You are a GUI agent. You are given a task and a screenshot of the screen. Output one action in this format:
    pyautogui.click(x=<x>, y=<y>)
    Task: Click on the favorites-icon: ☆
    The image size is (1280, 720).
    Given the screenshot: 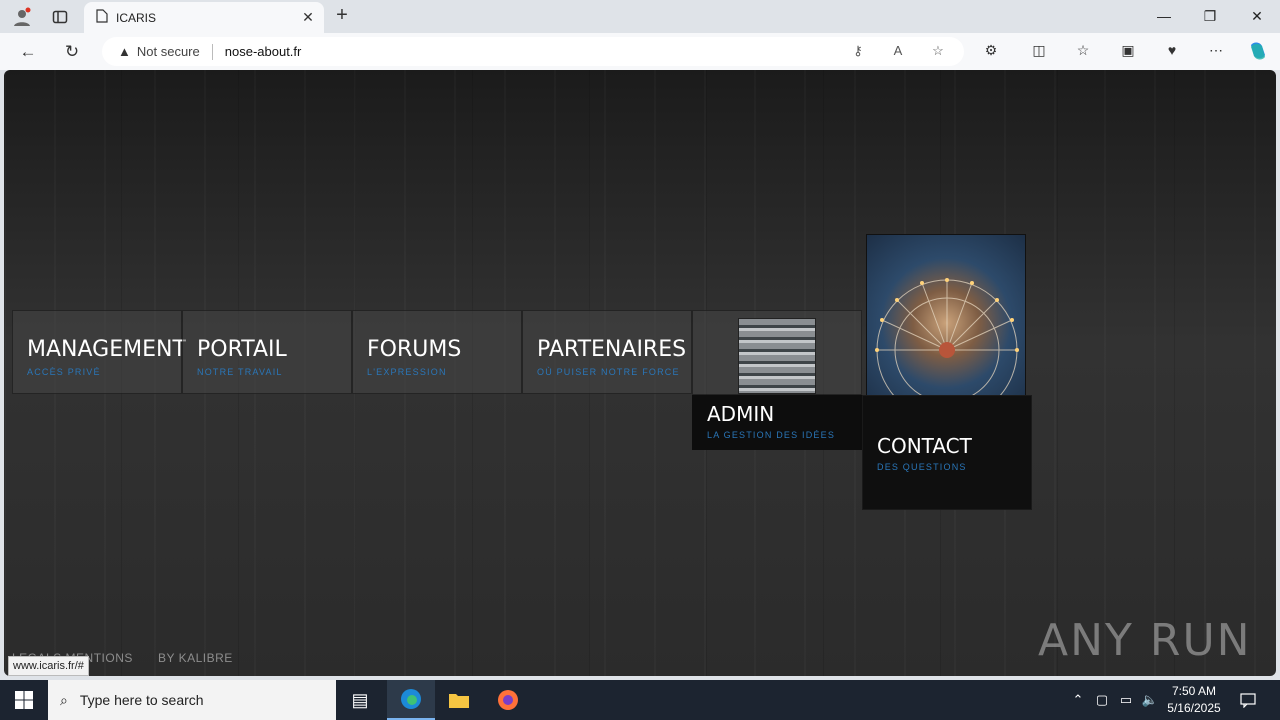 What is the action you would take?
    pyautogui.click(x=1083, y=52)
    